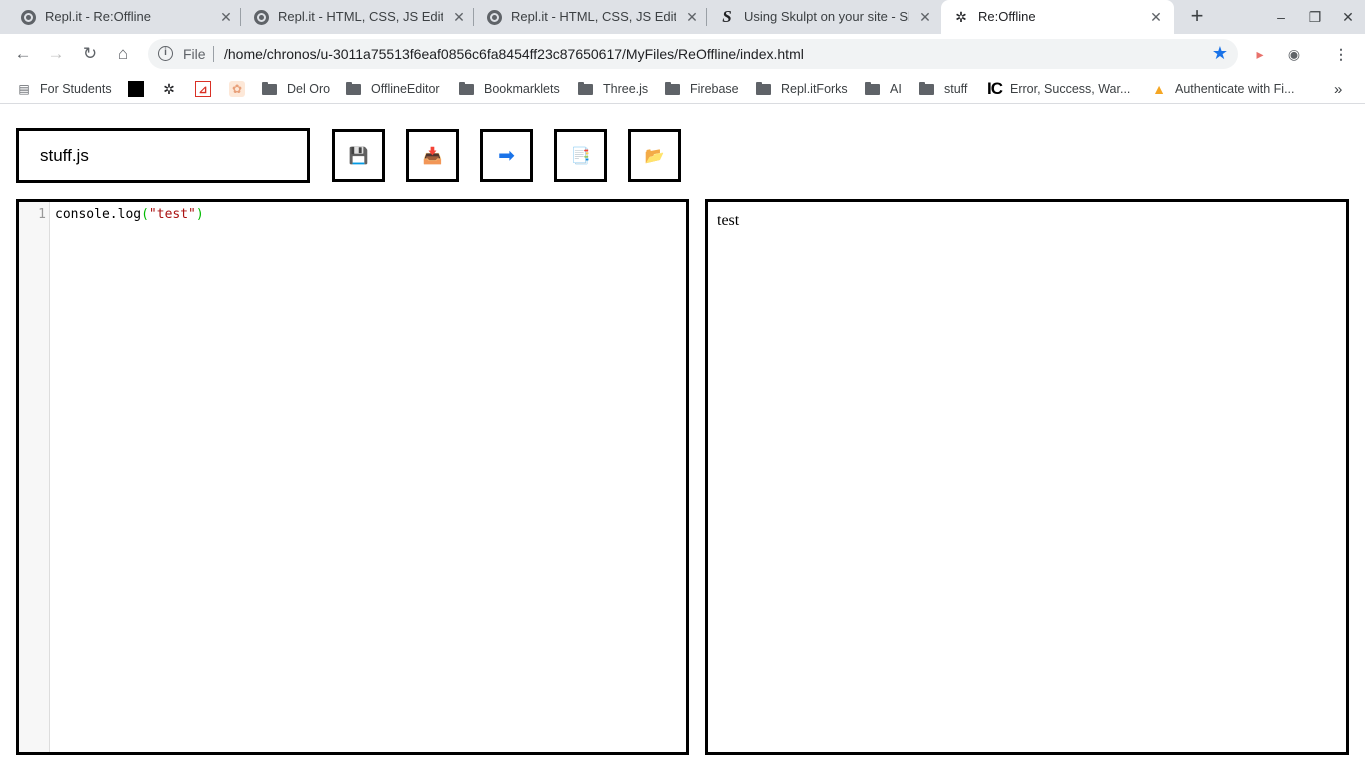 This screenshot has height=768, width=1365. I want to click on more-bookmarks-chevron-icon: », so click(1338, 89).